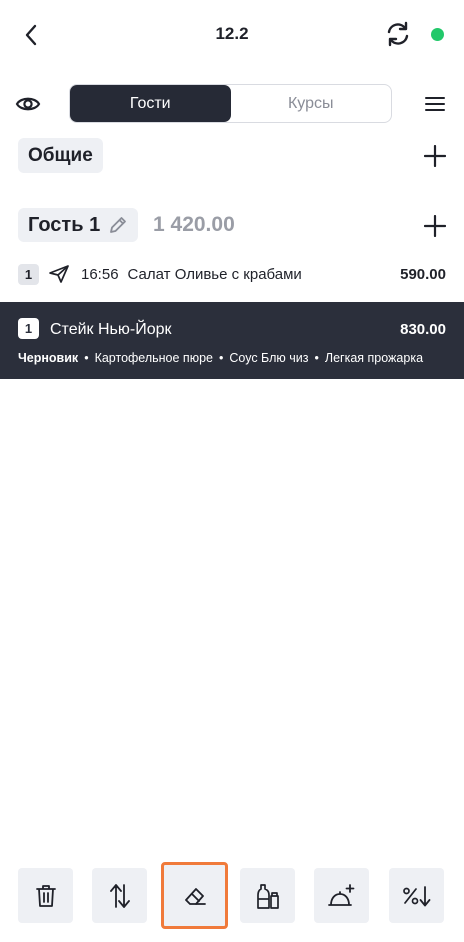  What do you see at coordinates (437, 34) in the screenshot?
I see `online-status-dot` at bounding box center [437, 34].